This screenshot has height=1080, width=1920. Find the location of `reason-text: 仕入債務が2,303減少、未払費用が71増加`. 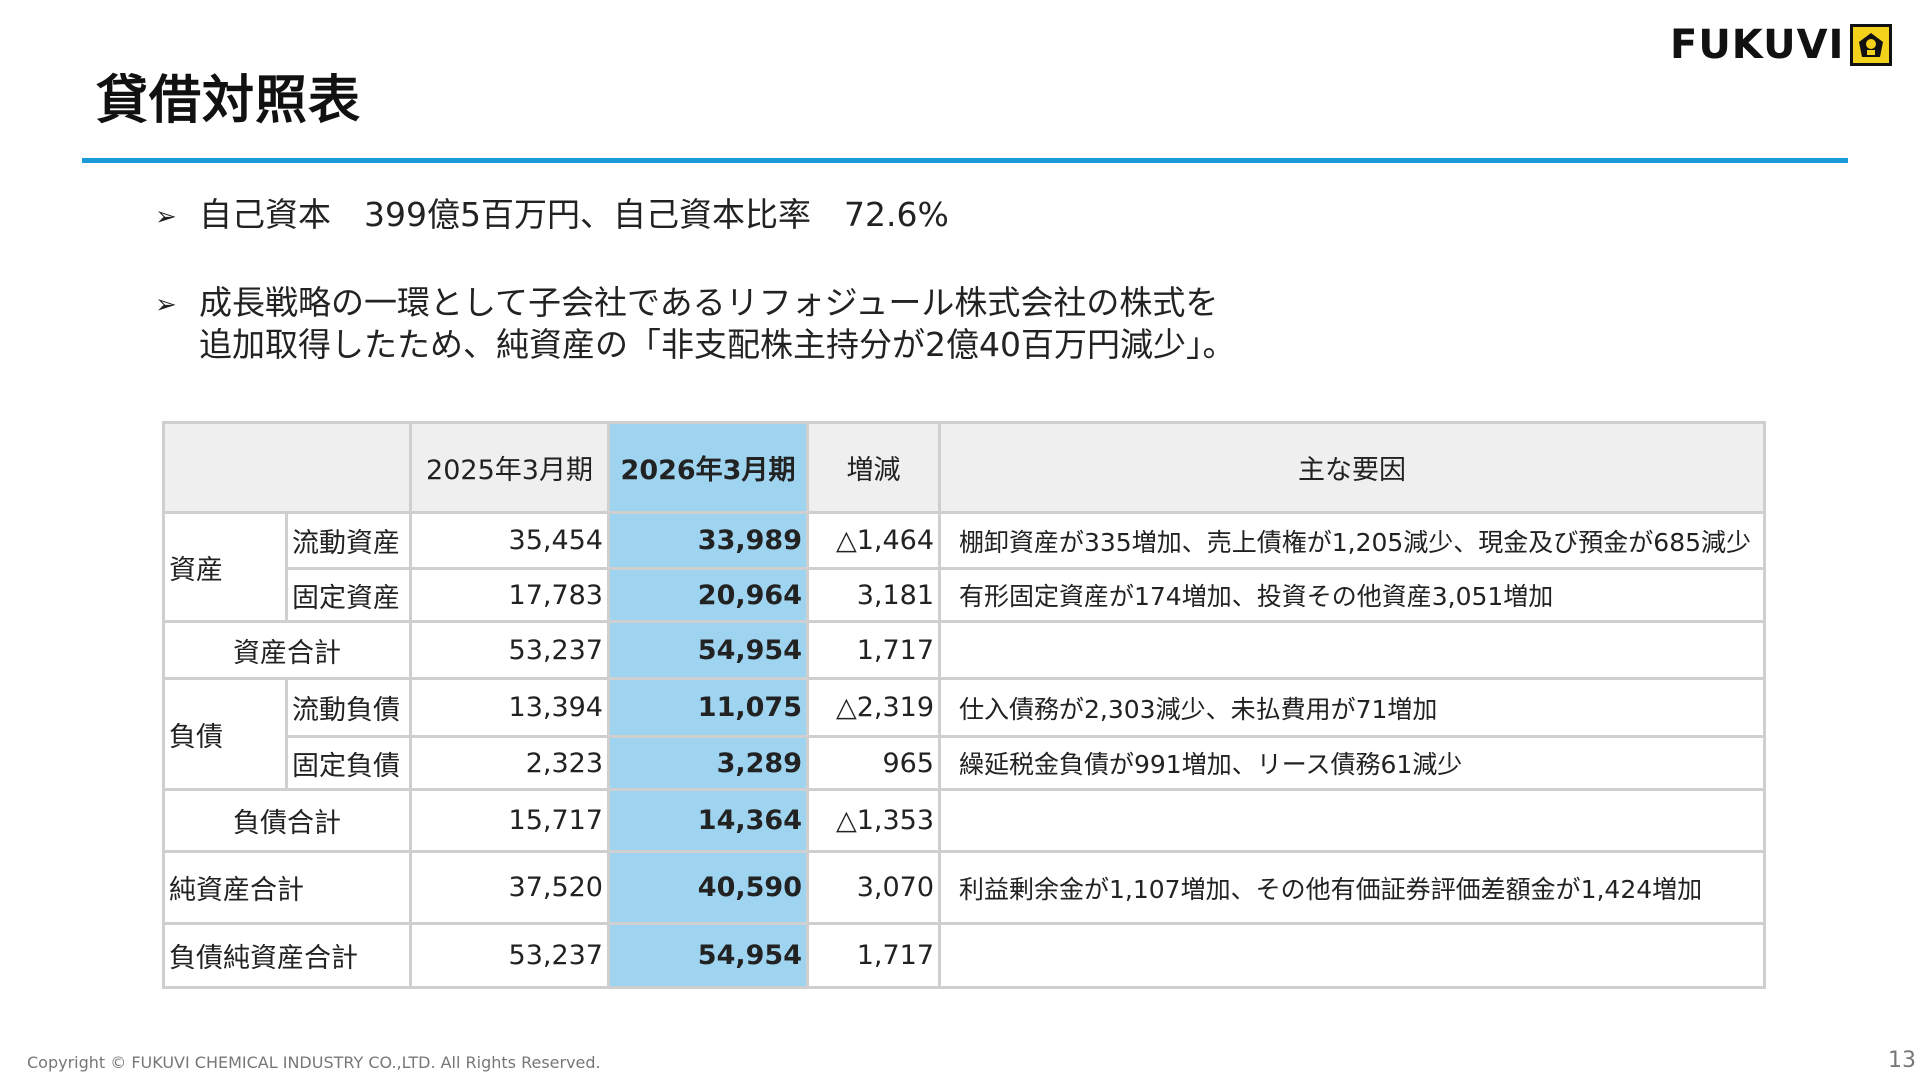

reason-text: 仕入債務が2,303減少、未払費用が71増加 is located at coordinates (1352, 707).